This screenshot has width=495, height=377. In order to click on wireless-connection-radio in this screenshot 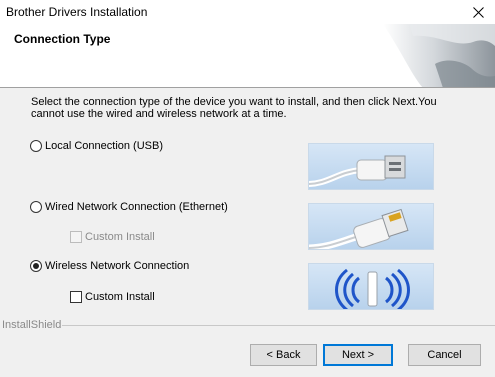, I will do `click(36, 266)`.